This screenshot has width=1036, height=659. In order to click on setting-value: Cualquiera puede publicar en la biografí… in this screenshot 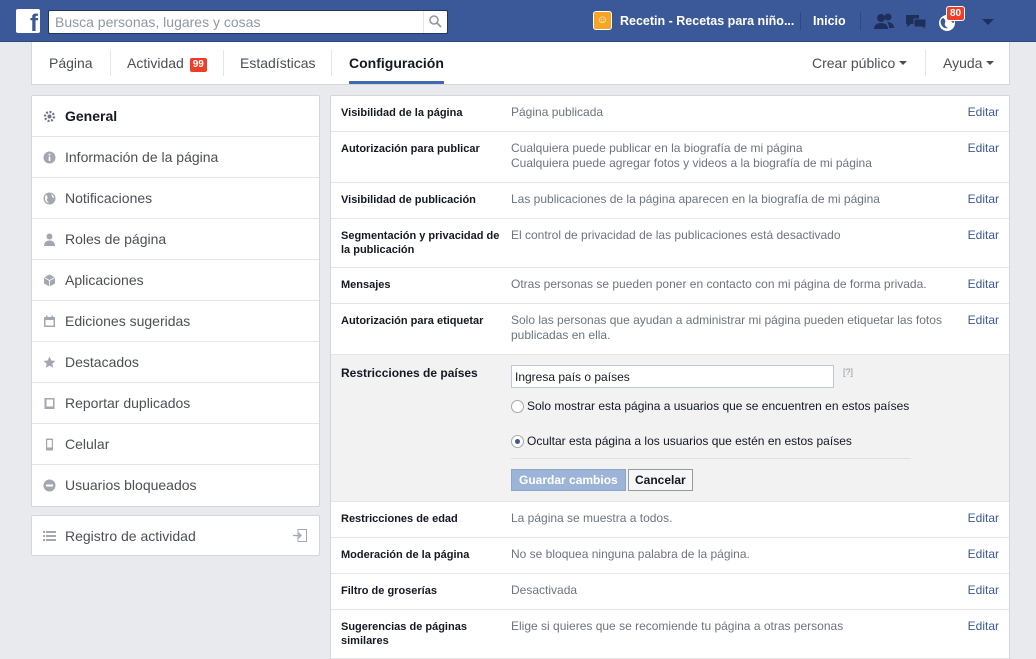, I will do `click(691, 155)`.